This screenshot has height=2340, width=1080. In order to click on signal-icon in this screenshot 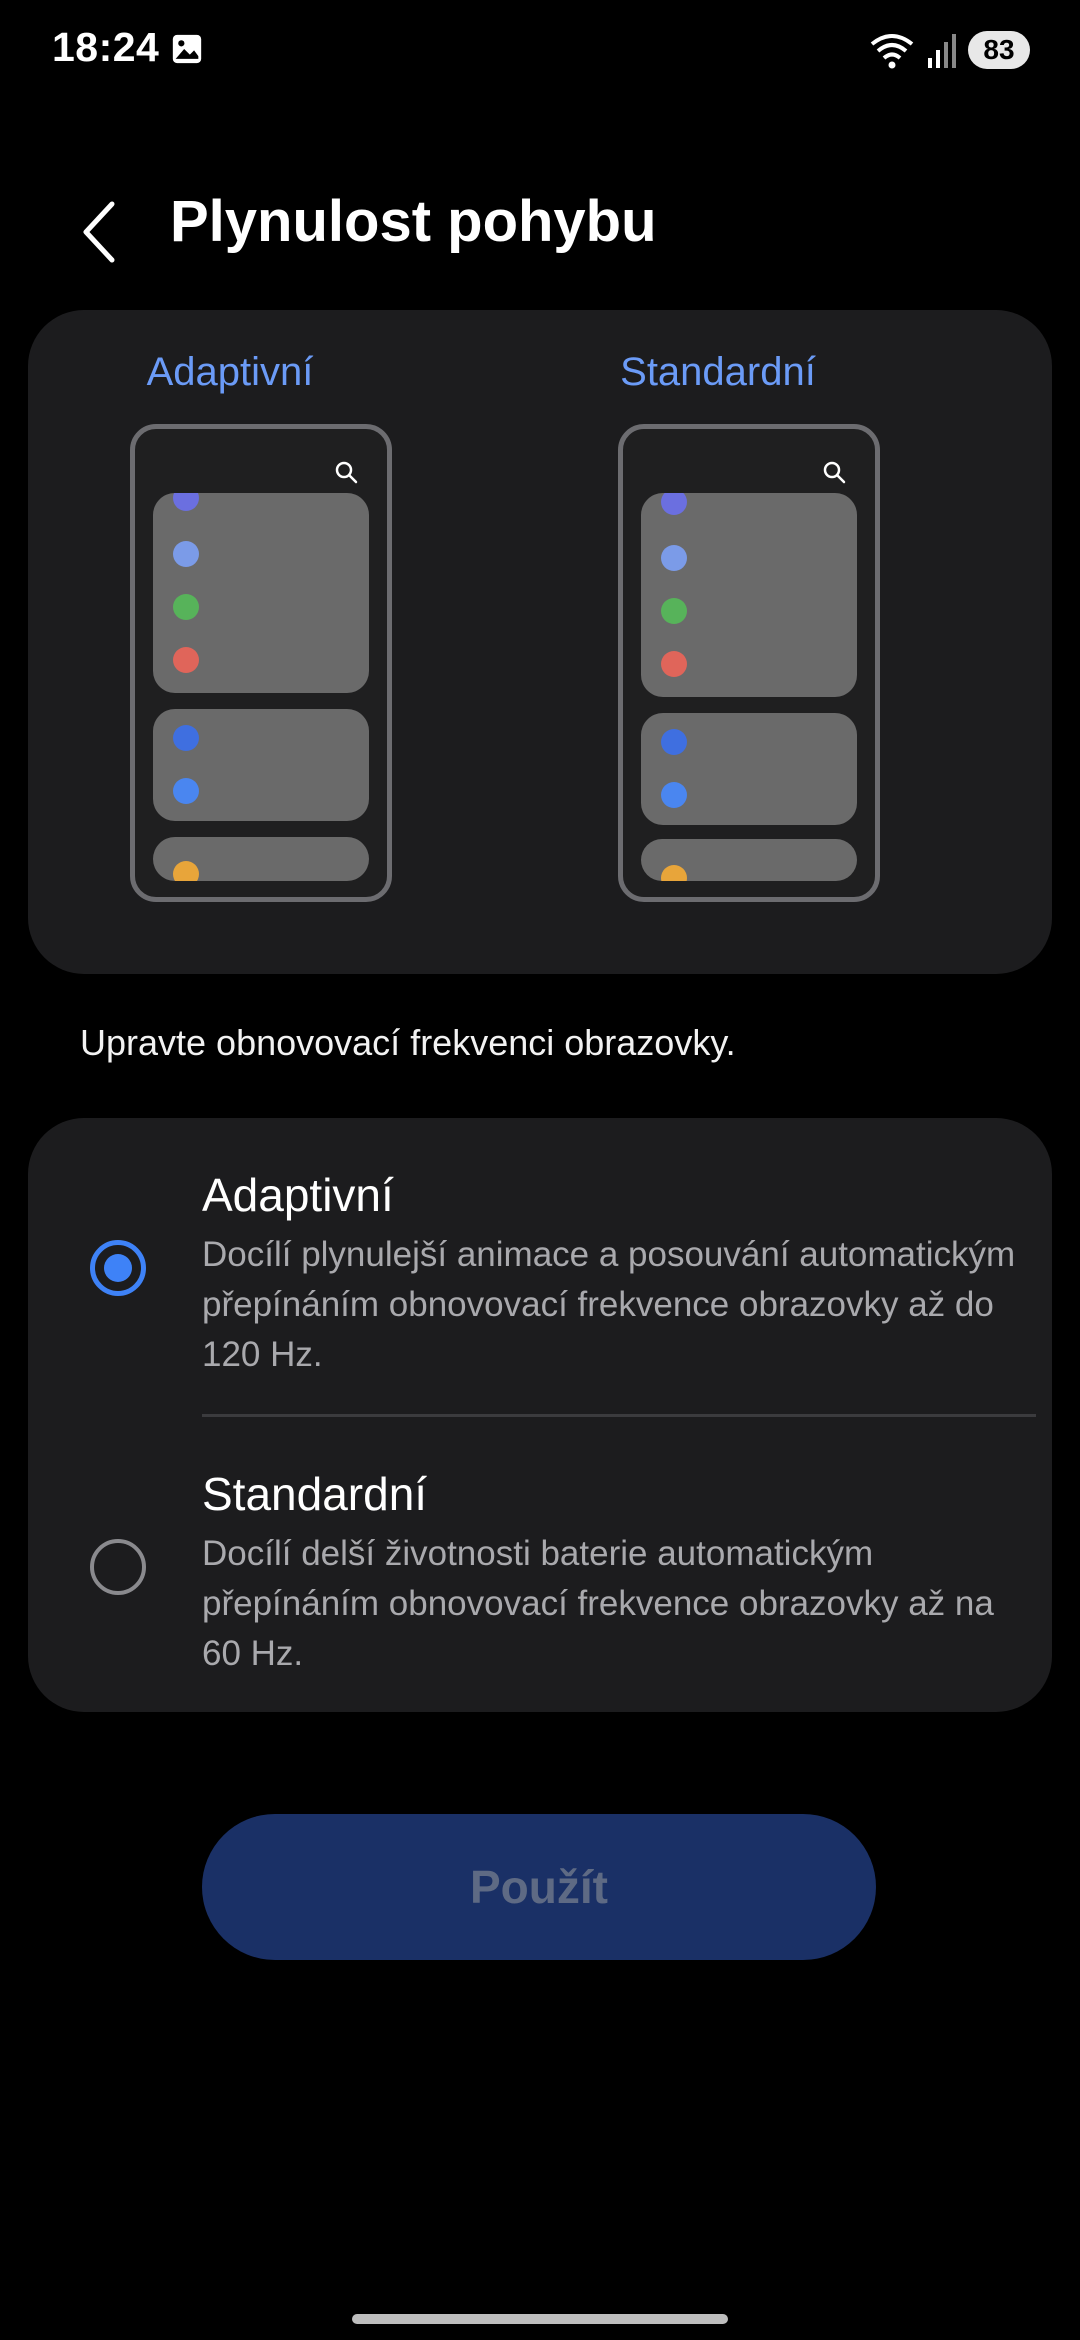, I will do `click(942, 51)`.